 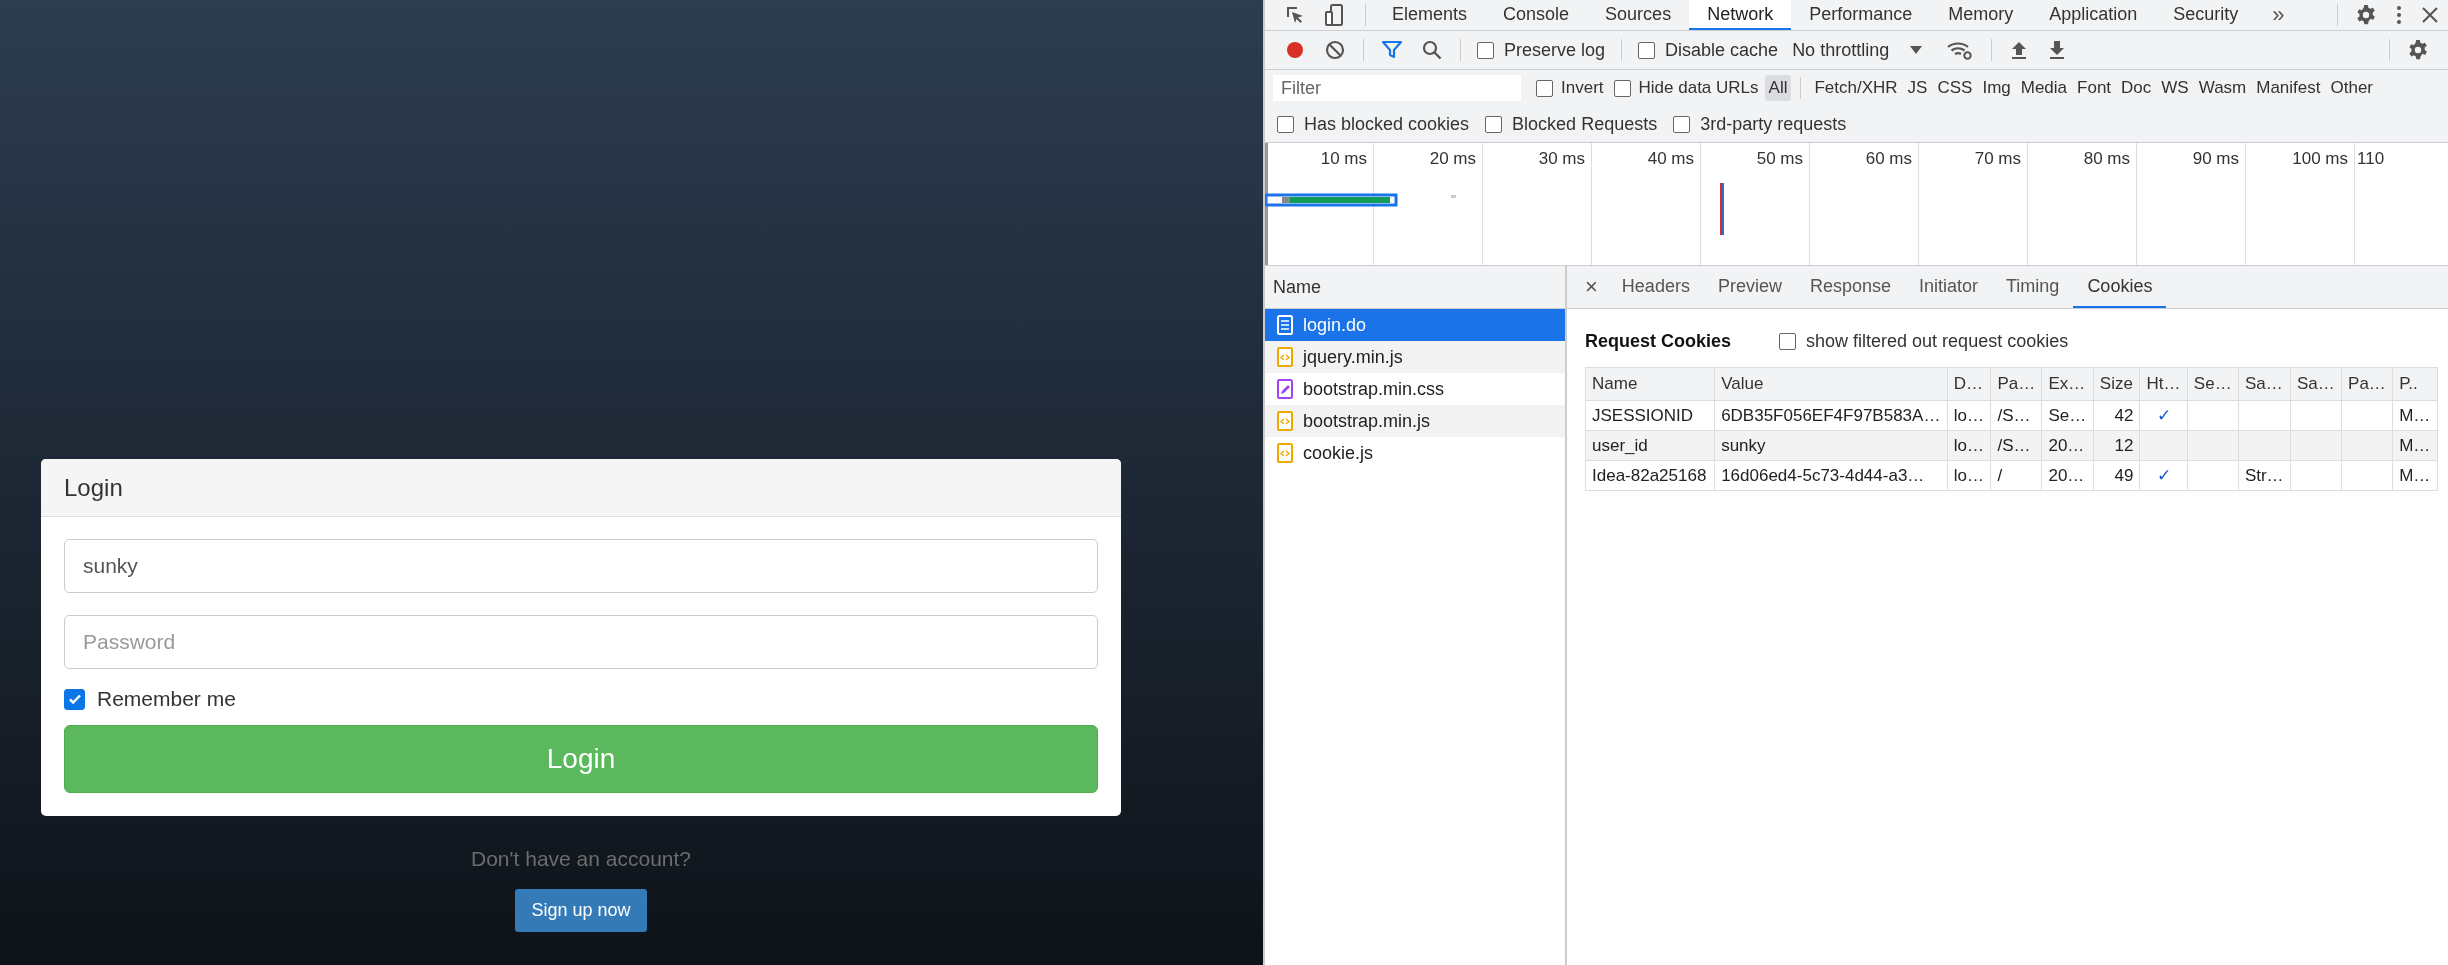 What do you see at coordinates (1387, 124) in the screenshot?
I see `blocked-filter-label: Has blocked cookies` at bounding box center [1387, 124].